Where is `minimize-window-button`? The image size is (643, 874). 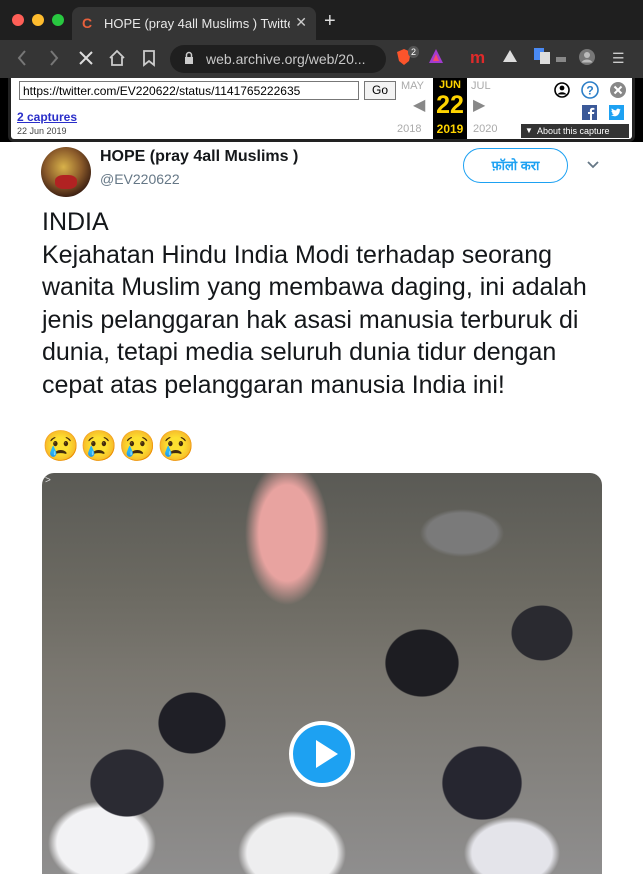
minimize-window-button is located at coordinates (38, 20).